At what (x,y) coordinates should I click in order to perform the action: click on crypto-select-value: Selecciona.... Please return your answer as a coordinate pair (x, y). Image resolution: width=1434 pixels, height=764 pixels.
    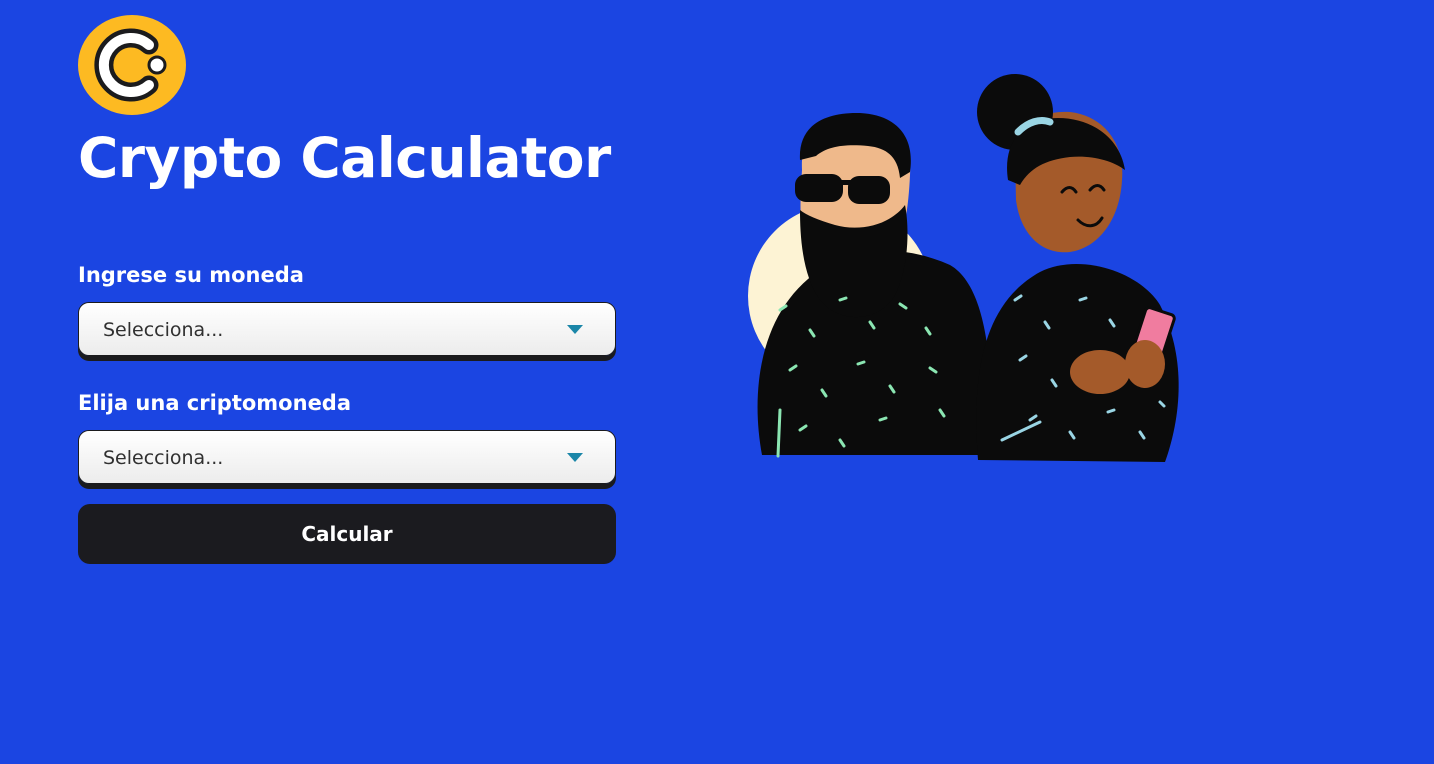
    Looking at the image, I should click on (163, 458).